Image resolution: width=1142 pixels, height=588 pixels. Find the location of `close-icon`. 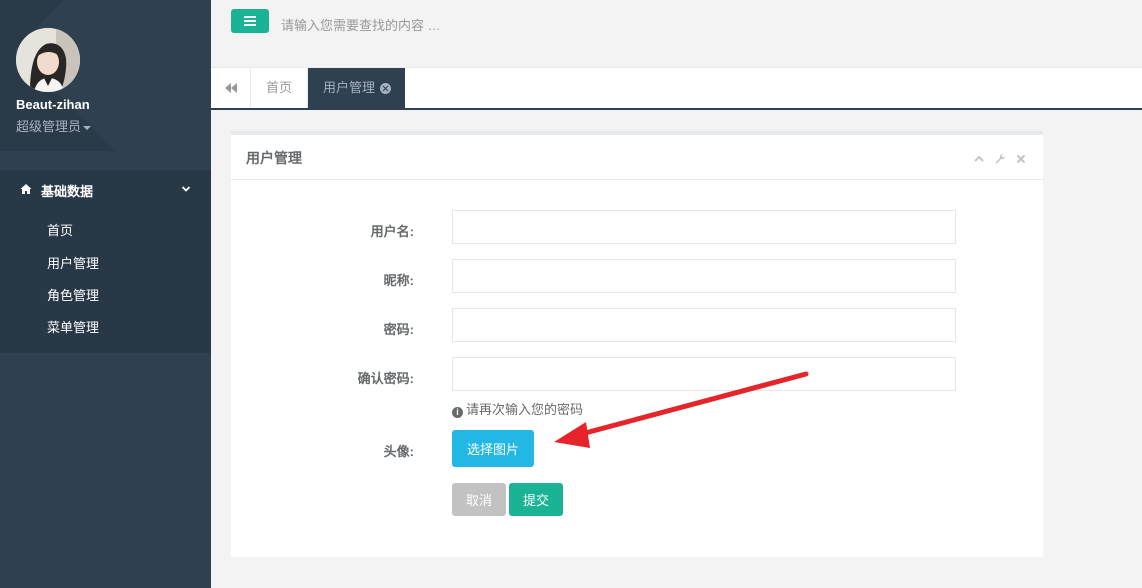

close-icon is located at coordinates (1021, 159).